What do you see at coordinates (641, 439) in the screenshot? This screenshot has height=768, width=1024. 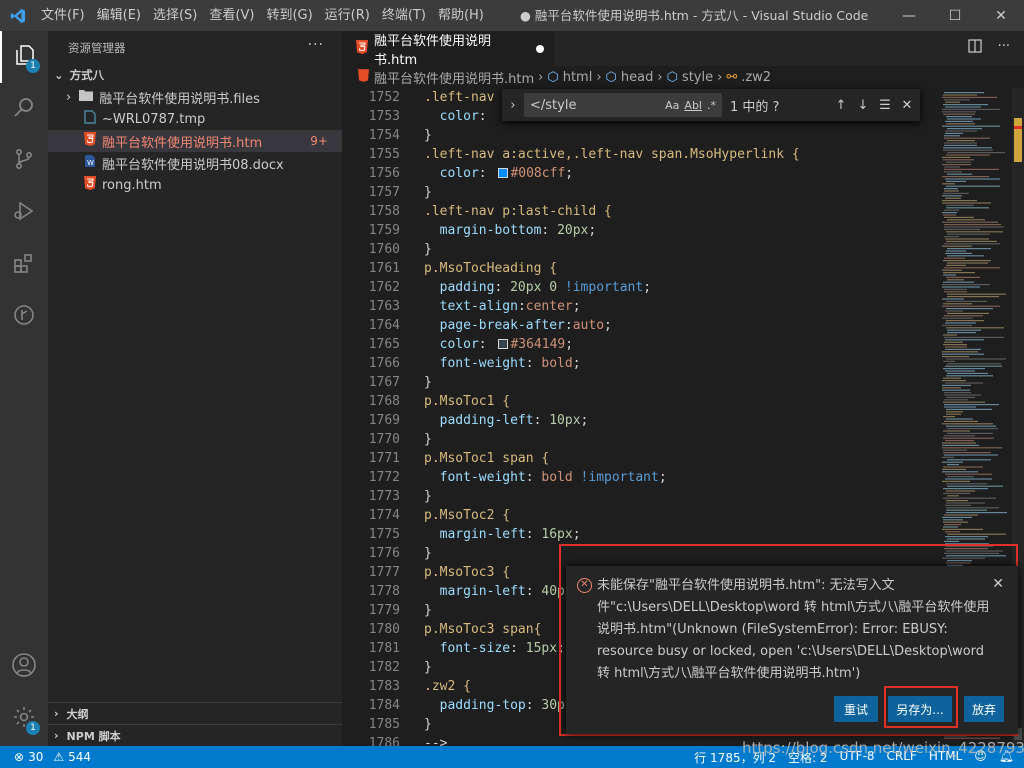 I see `code-line: 1770}` at bounding box center [641, 439].